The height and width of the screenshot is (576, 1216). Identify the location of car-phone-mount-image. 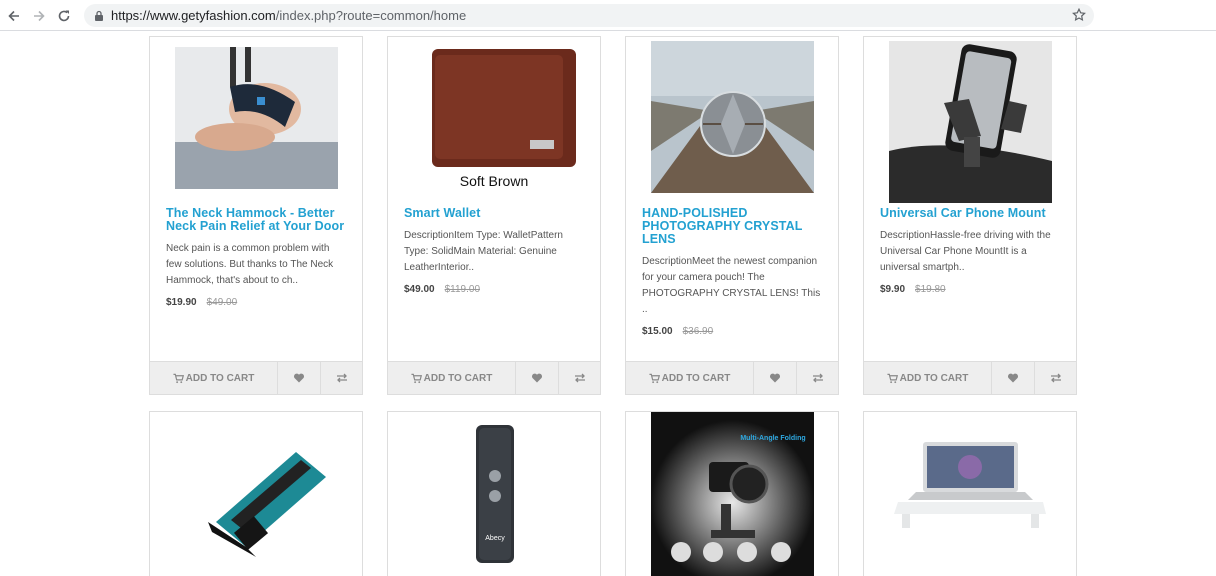
(970, 122).